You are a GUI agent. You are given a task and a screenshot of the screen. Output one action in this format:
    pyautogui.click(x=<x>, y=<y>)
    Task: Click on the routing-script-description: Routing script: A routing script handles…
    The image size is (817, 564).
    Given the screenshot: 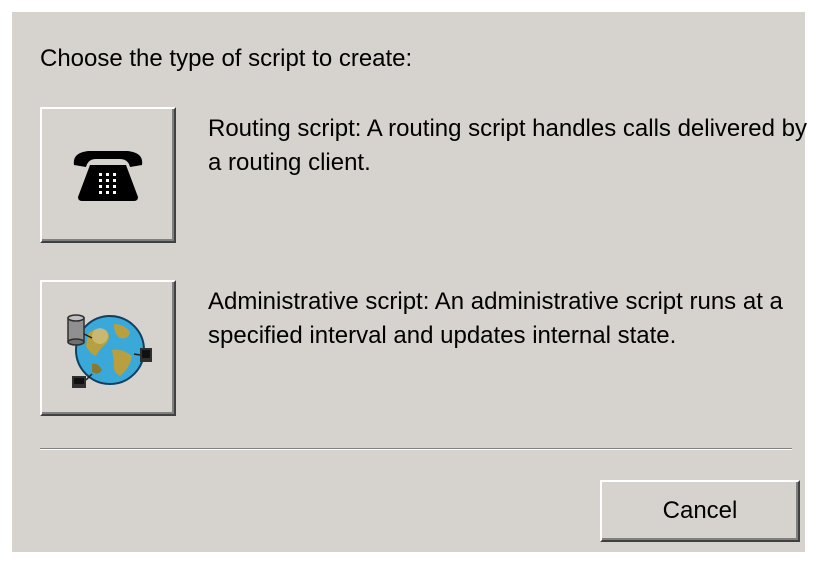 What is the action you would take?
    pyautogui.click(x=507, y=145)
    